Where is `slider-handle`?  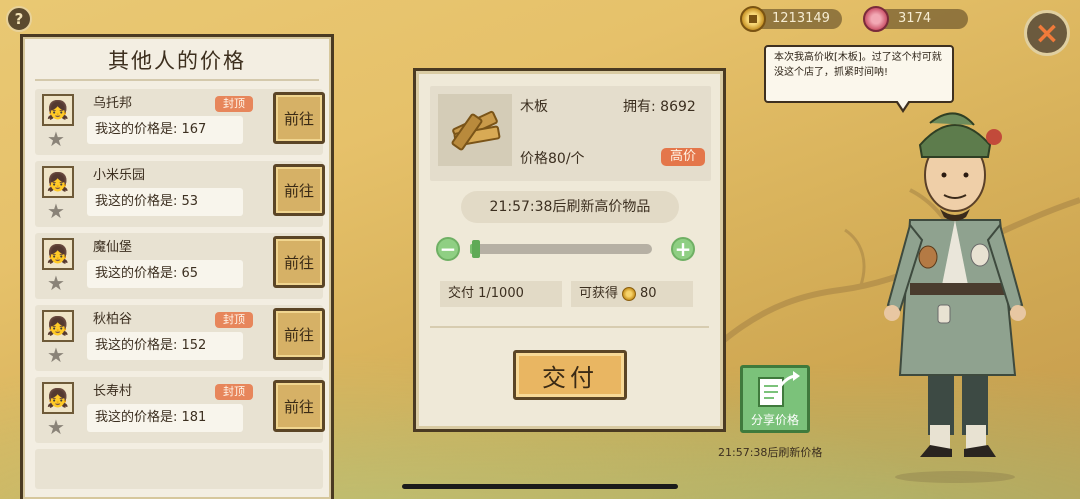 slider-handle is located at coordinates (476, 249).